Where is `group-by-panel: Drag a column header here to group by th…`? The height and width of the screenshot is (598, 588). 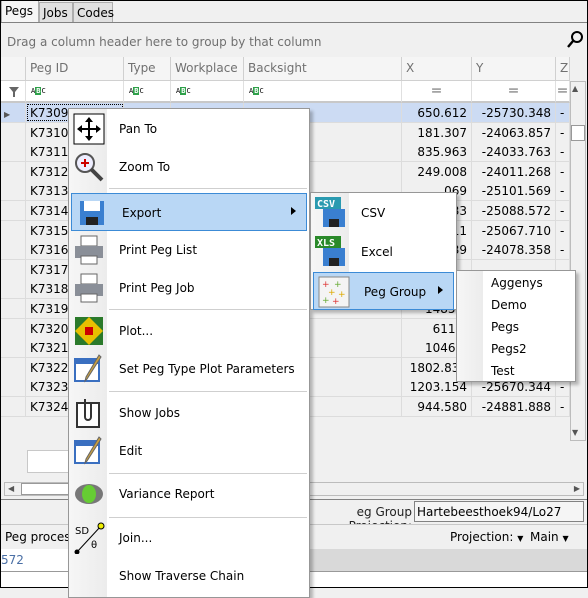 group-by-panel: Drag a column header here to group by th… is located at coordinates (294, 40).